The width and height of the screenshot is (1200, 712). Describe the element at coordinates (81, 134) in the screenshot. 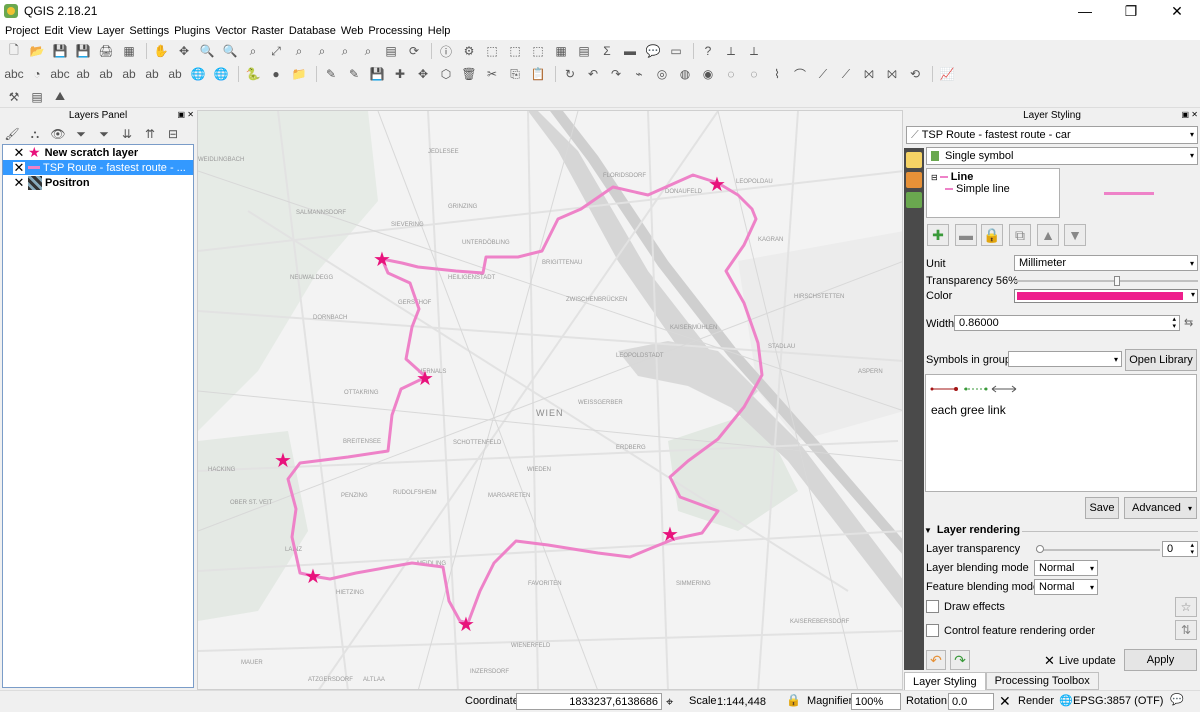

I see `filter-legend-icon: ⏷` at that location.